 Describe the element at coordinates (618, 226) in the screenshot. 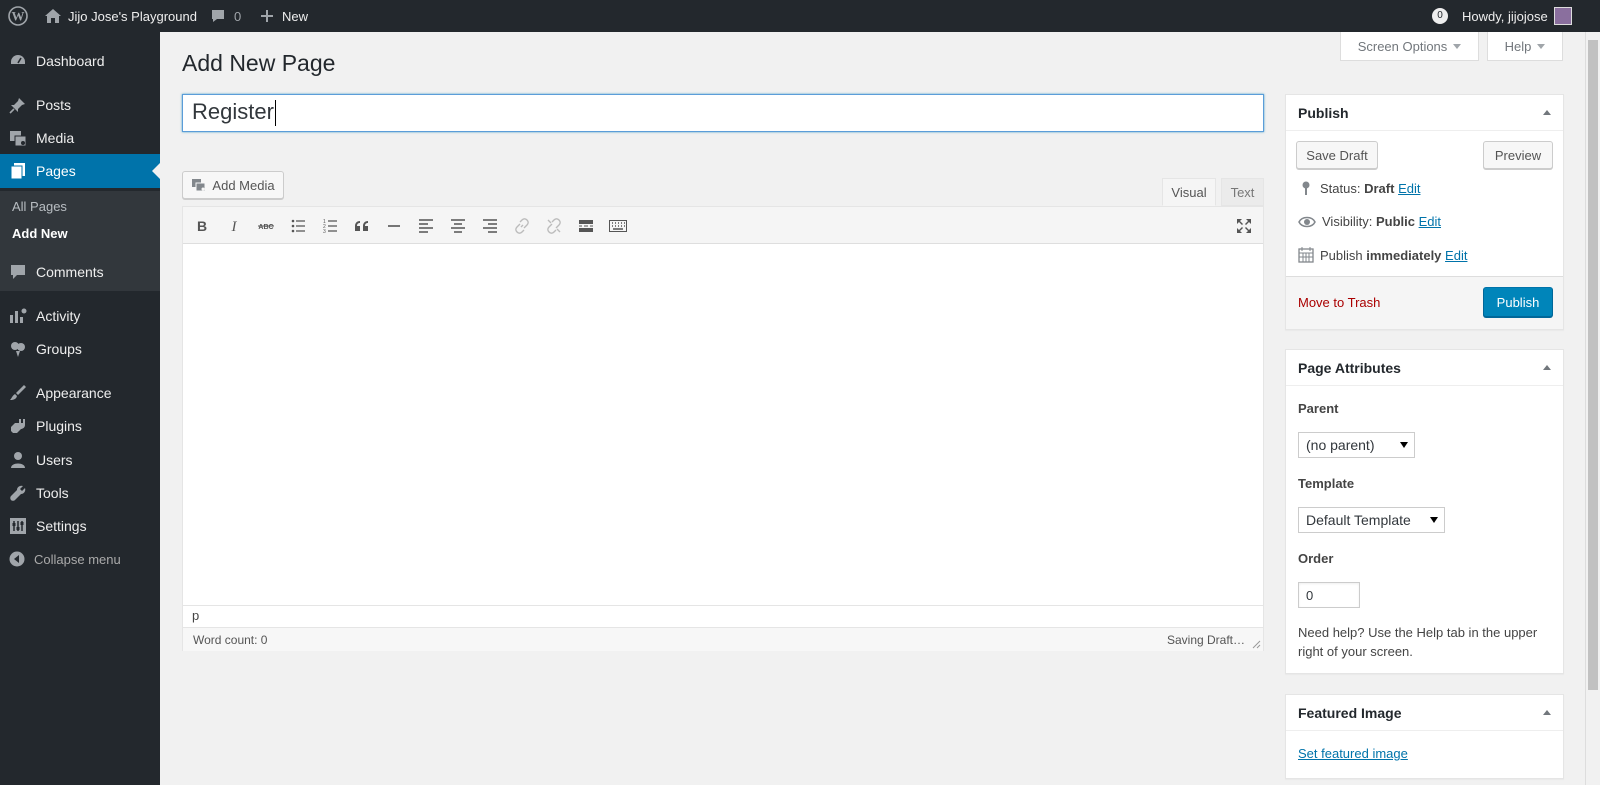

I see `toolbar-toggle-button` at that location.